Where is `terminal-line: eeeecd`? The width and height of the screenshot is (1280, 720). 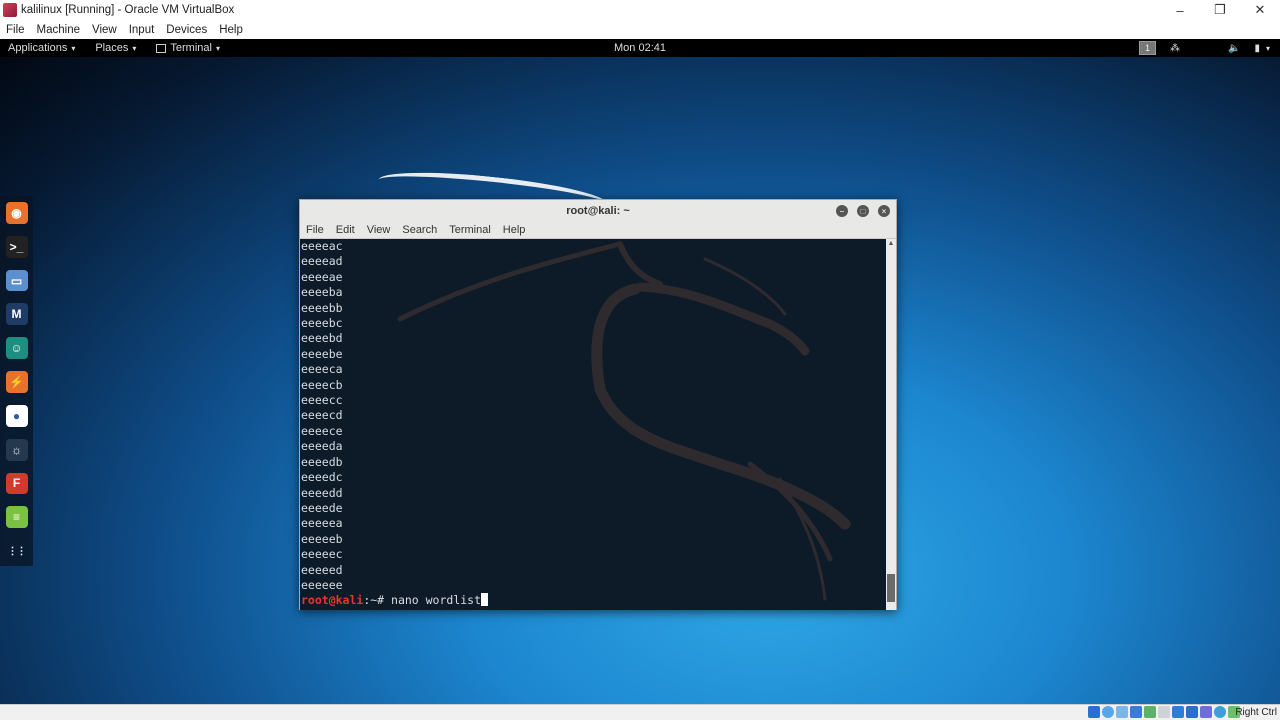
terminal-line: eeeecd is located at coordinates (322, 415).